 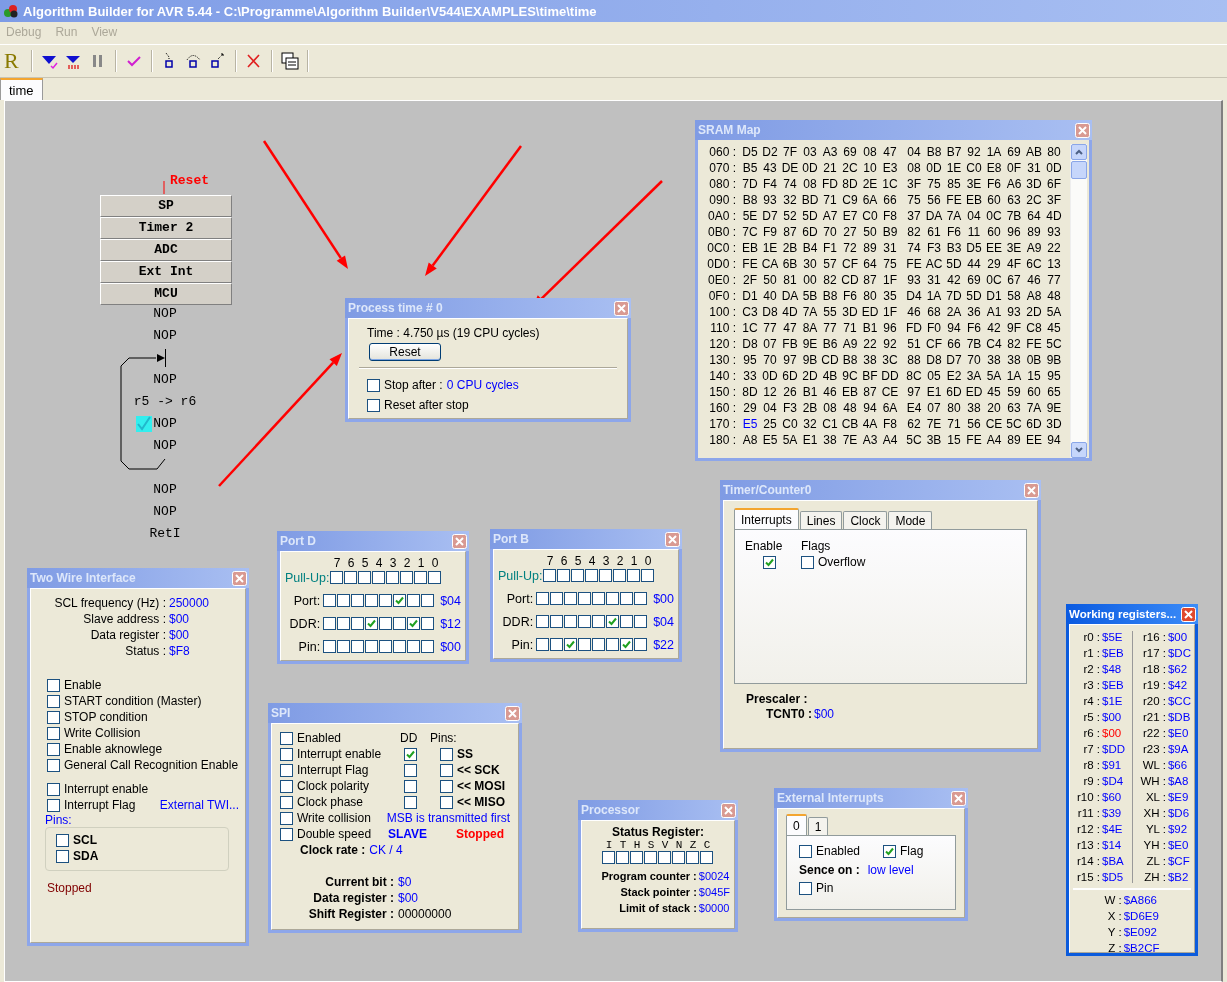 What do you see at coordinates (890, 870) in the screenshot?
I see `sense-link: low level` at bounding box center [890, 870].